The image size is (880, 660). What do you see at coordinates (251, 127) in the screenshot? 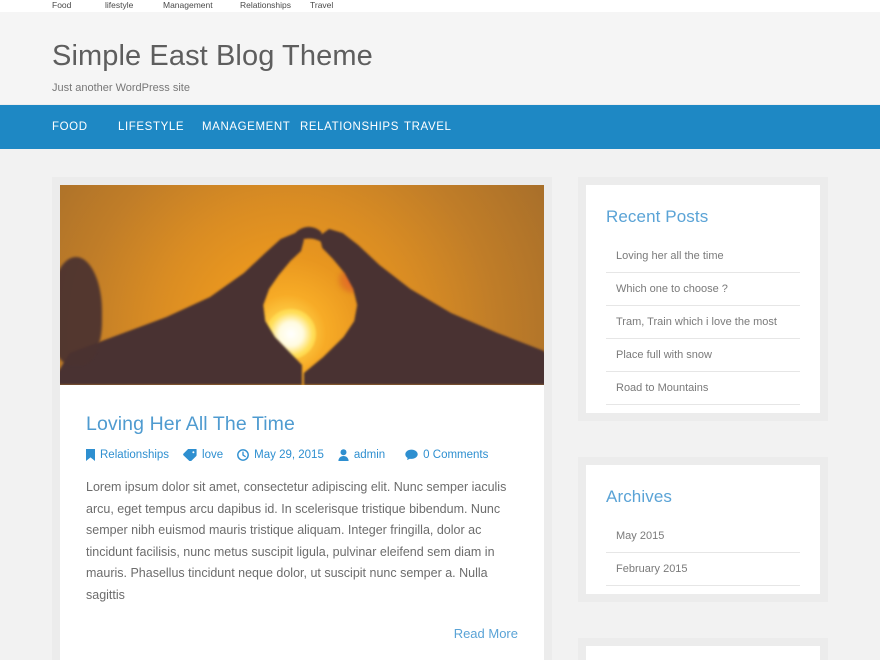
I see `nav-item-management: MANAGEMENT` at bounding box center [251, 127].